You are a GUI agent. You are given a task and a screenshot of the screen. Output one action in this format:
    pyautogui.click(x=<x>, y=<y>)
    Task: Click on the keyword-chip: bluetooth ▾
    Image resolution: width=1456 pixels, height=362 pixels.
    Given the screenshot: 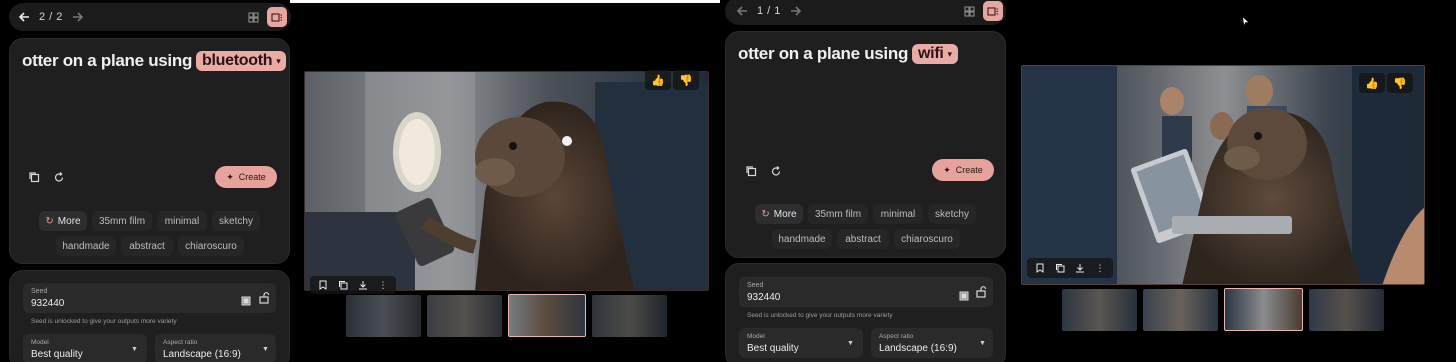 What is the action you would take?
    pyautogui.click(x=241, y=61)
    